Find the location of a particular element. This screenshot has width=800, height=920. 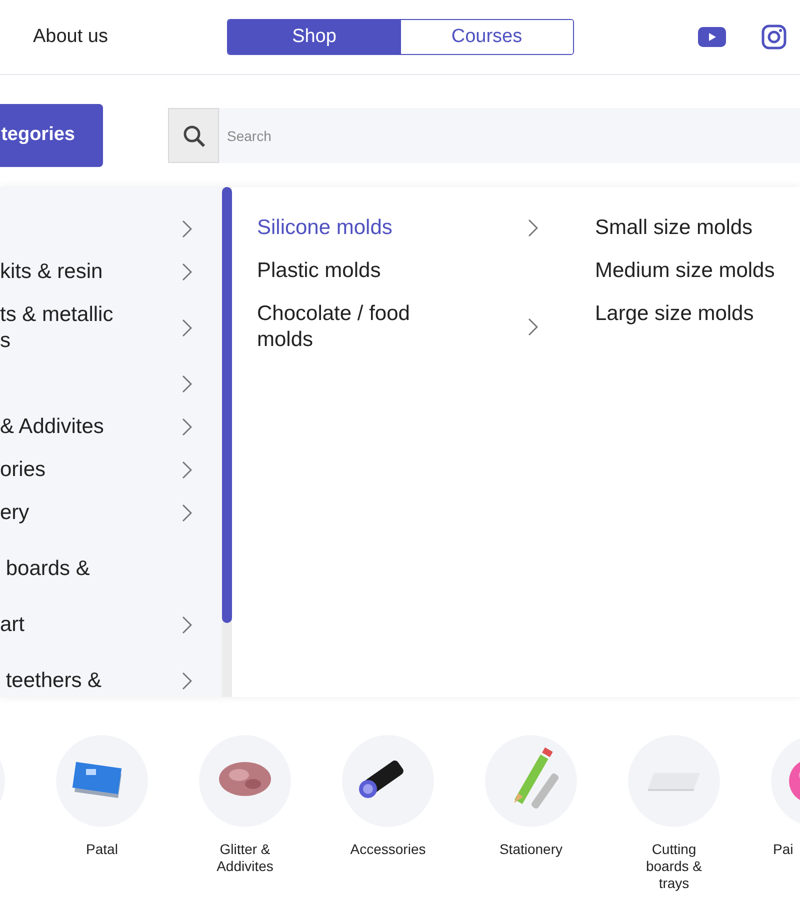

category-caption: Glitter & Addivites is located at coordinates (245, 858).